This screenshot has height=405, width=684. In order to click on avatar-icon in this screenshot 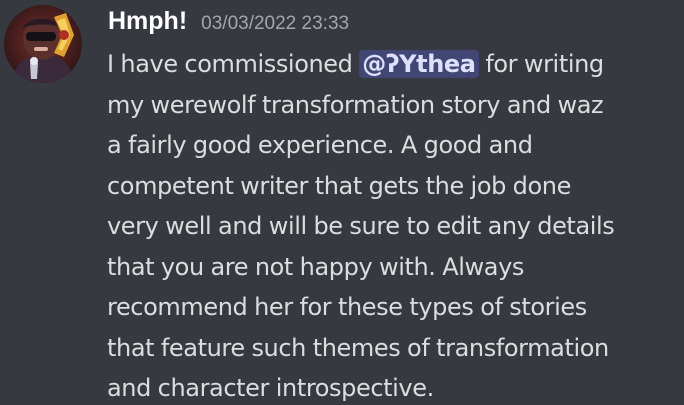, I will do `click(43, 44)`.